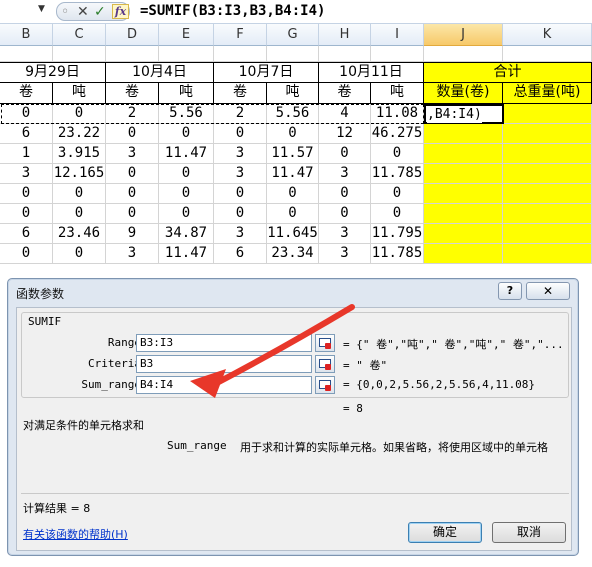  What do you see at coordinates (132, 234) in the screenshot?
I see `table-cell: 9` at bounding box center [132, 234].